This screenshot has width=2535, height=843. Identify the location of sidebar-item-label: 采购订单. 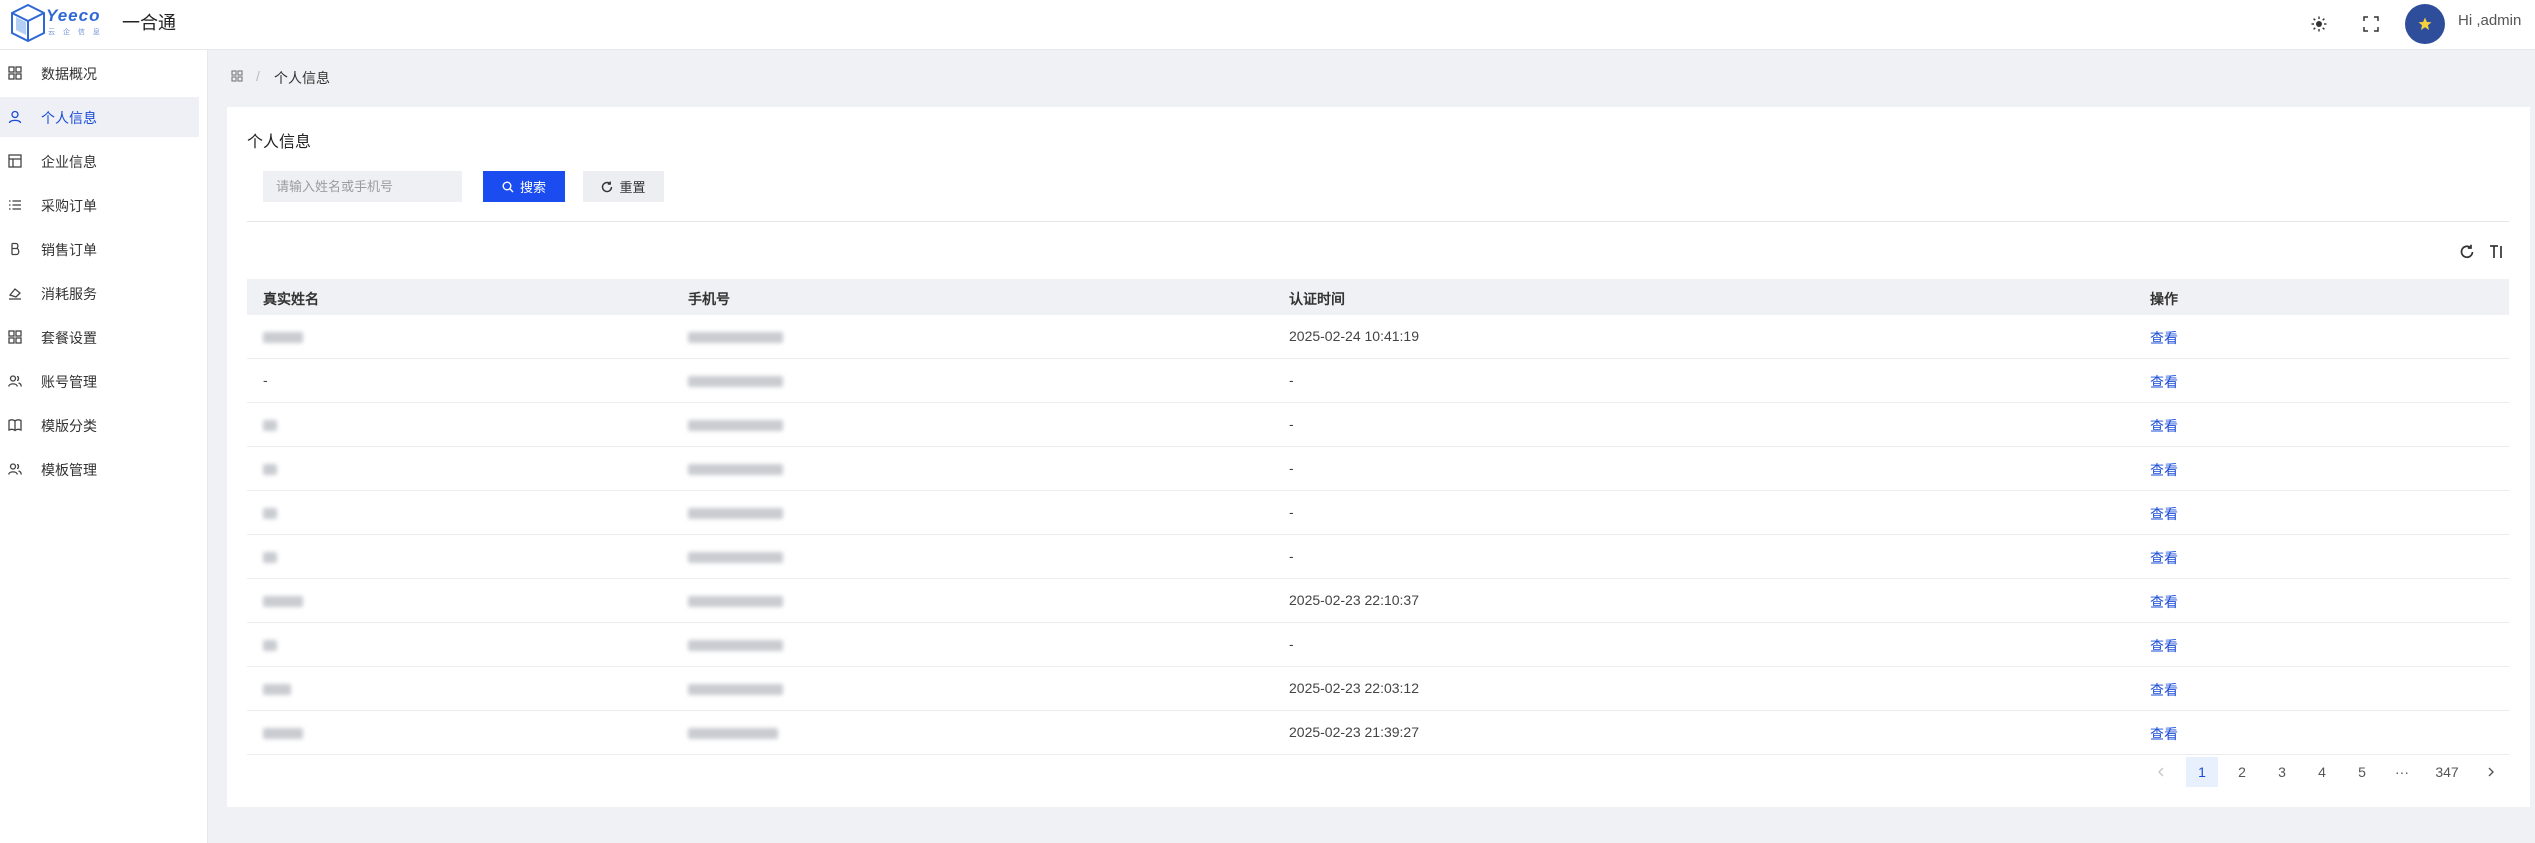
(69, 206).